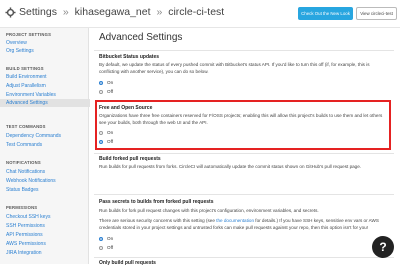  What do you see at coordinates (196, 12) in the screenshot?
I see `crumb-project: circle-ci-test` at bounding box center [196, 12].